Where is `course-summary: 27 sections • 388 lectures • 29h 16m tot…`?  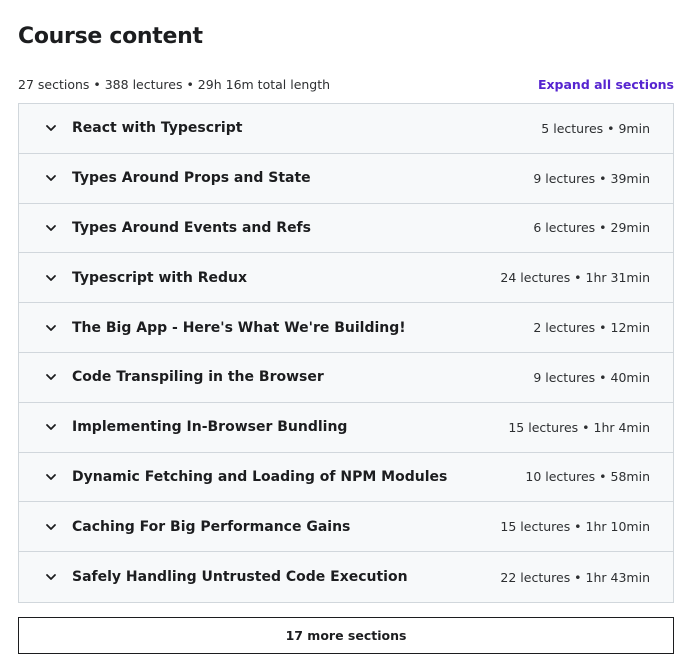
course-summary: 27 sections • 388 lectures • 29h 16m tot… is located at coordinates (174, 84).